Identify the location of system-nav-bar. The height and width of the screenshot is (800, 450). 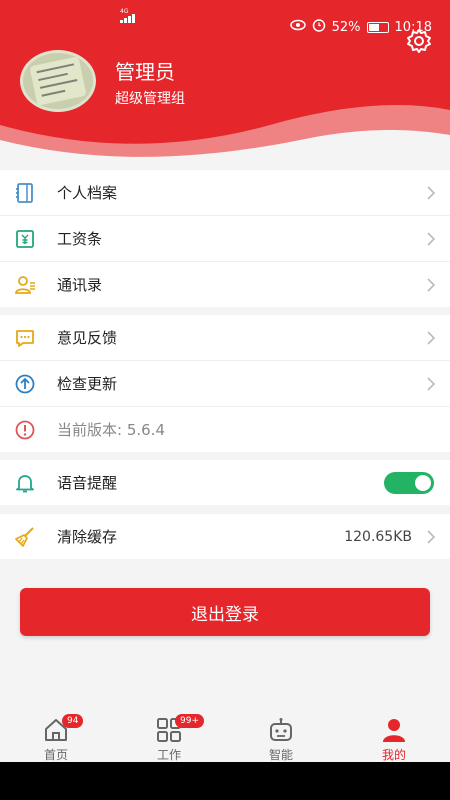
(225, 781).